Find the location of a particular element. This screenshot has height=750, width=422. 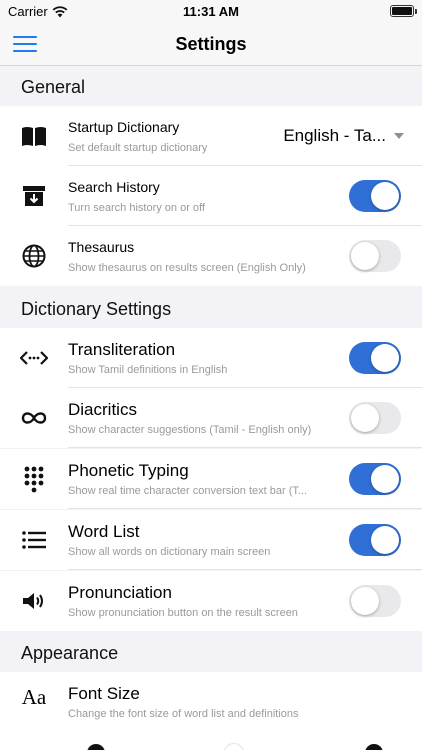

row-description: Show Tamil definitions in English is located at coordinates (148, 370).